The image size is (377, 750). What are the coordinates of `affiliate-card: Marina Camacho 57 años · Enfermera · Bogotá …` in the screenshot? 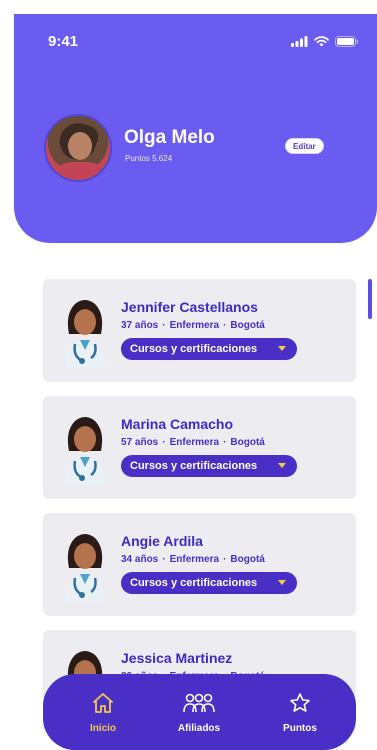 It's located at (199, 447).